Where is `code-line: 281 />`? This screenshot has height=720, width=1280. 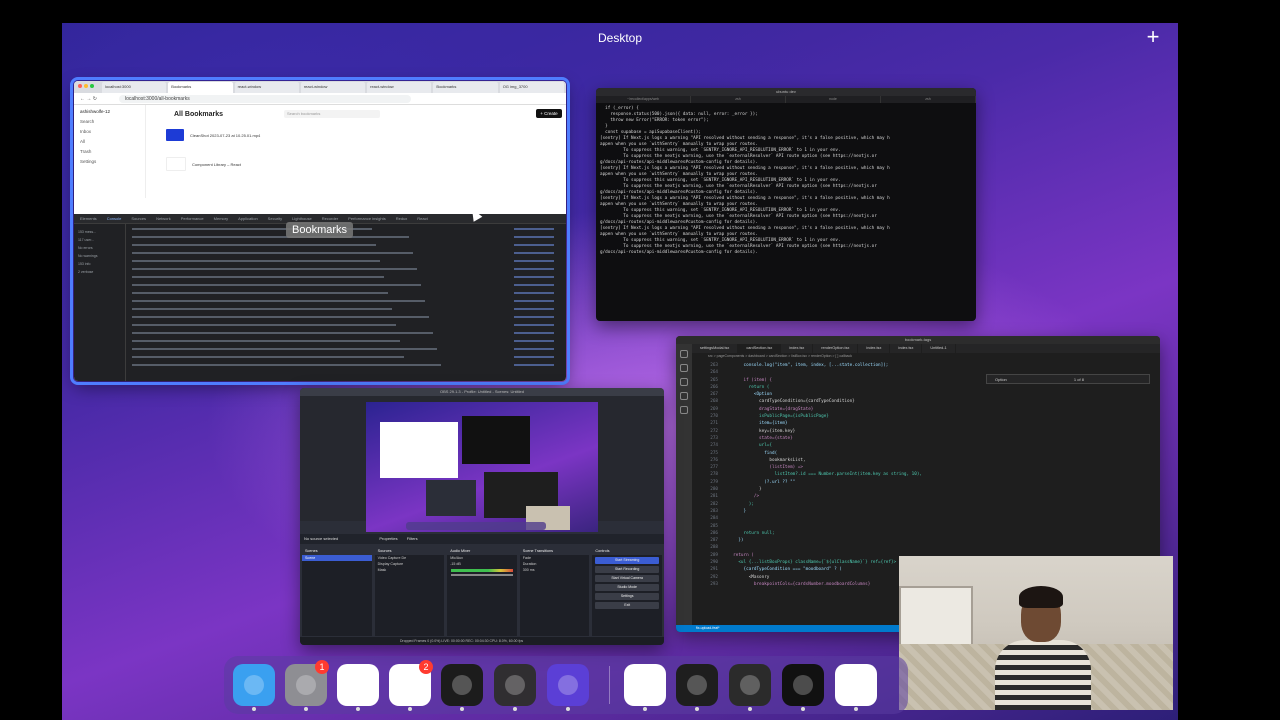 code-line: 281 /> is located at coordinates (930, 496).